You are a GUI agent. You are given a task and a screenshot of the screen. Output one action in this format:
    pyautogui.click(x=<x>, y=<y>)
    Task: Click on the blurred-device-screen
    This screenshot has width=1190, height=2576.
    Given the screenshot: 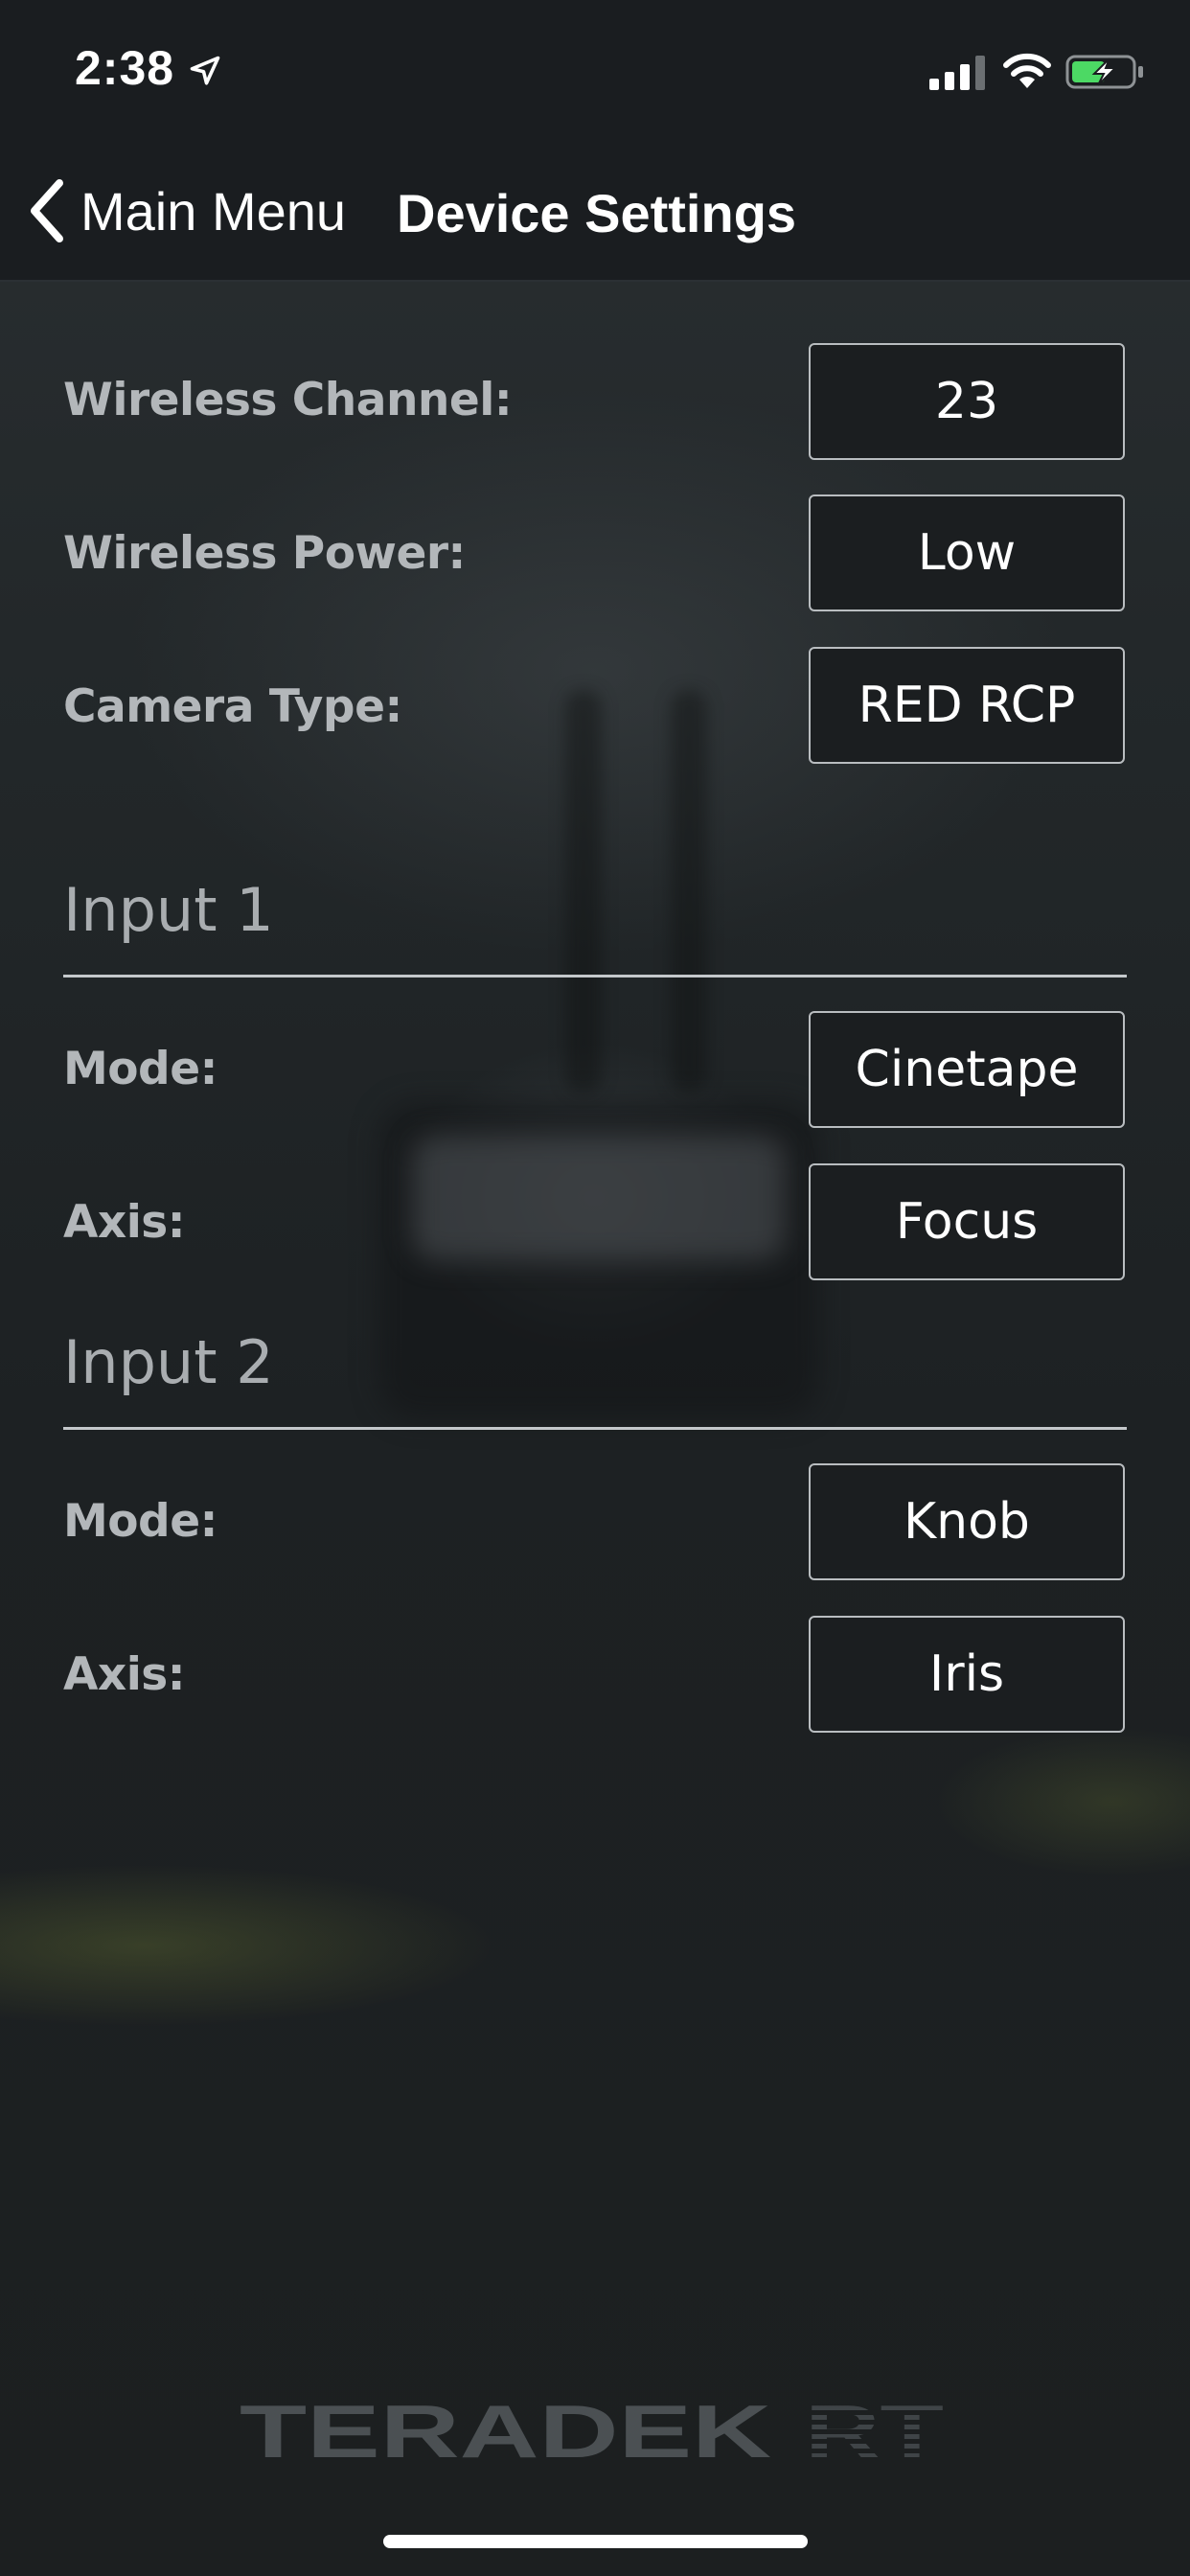 What is the action you would take?
    pyautogui.click(x=599, y=1198)
    